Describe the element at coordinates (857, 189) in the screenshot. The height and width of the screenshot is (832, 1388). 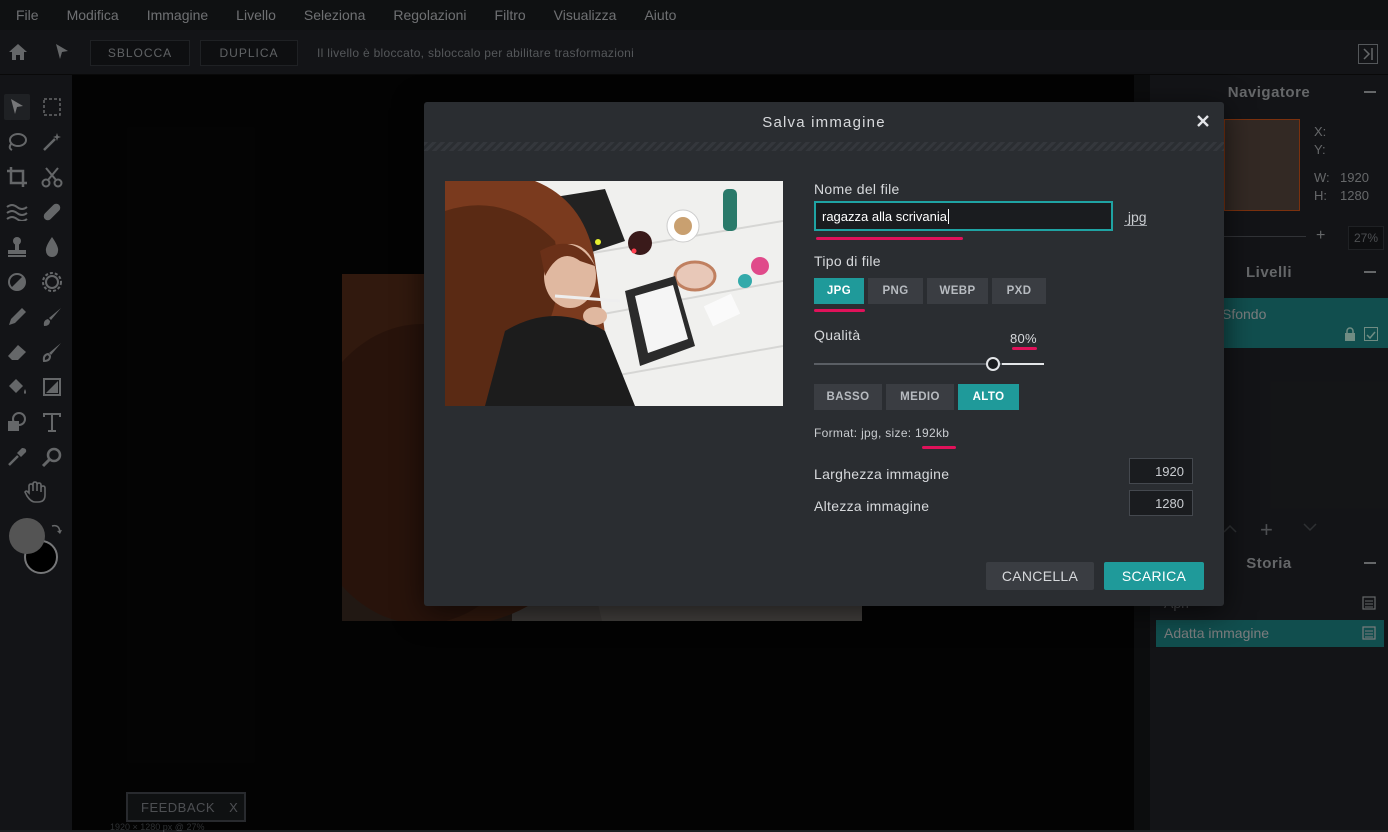
I see `filename-label: Nome del file` at that location.